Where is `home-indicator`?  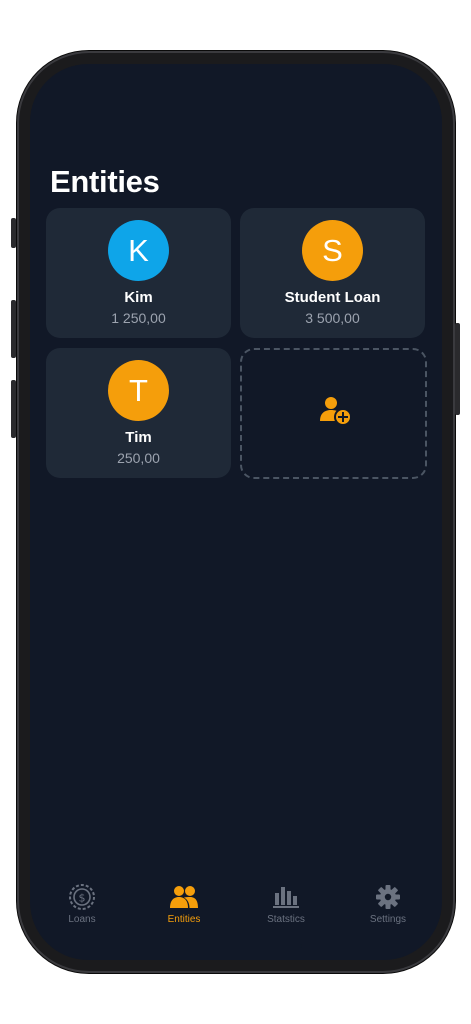 home-indicator is located at coordinates (236, 946).